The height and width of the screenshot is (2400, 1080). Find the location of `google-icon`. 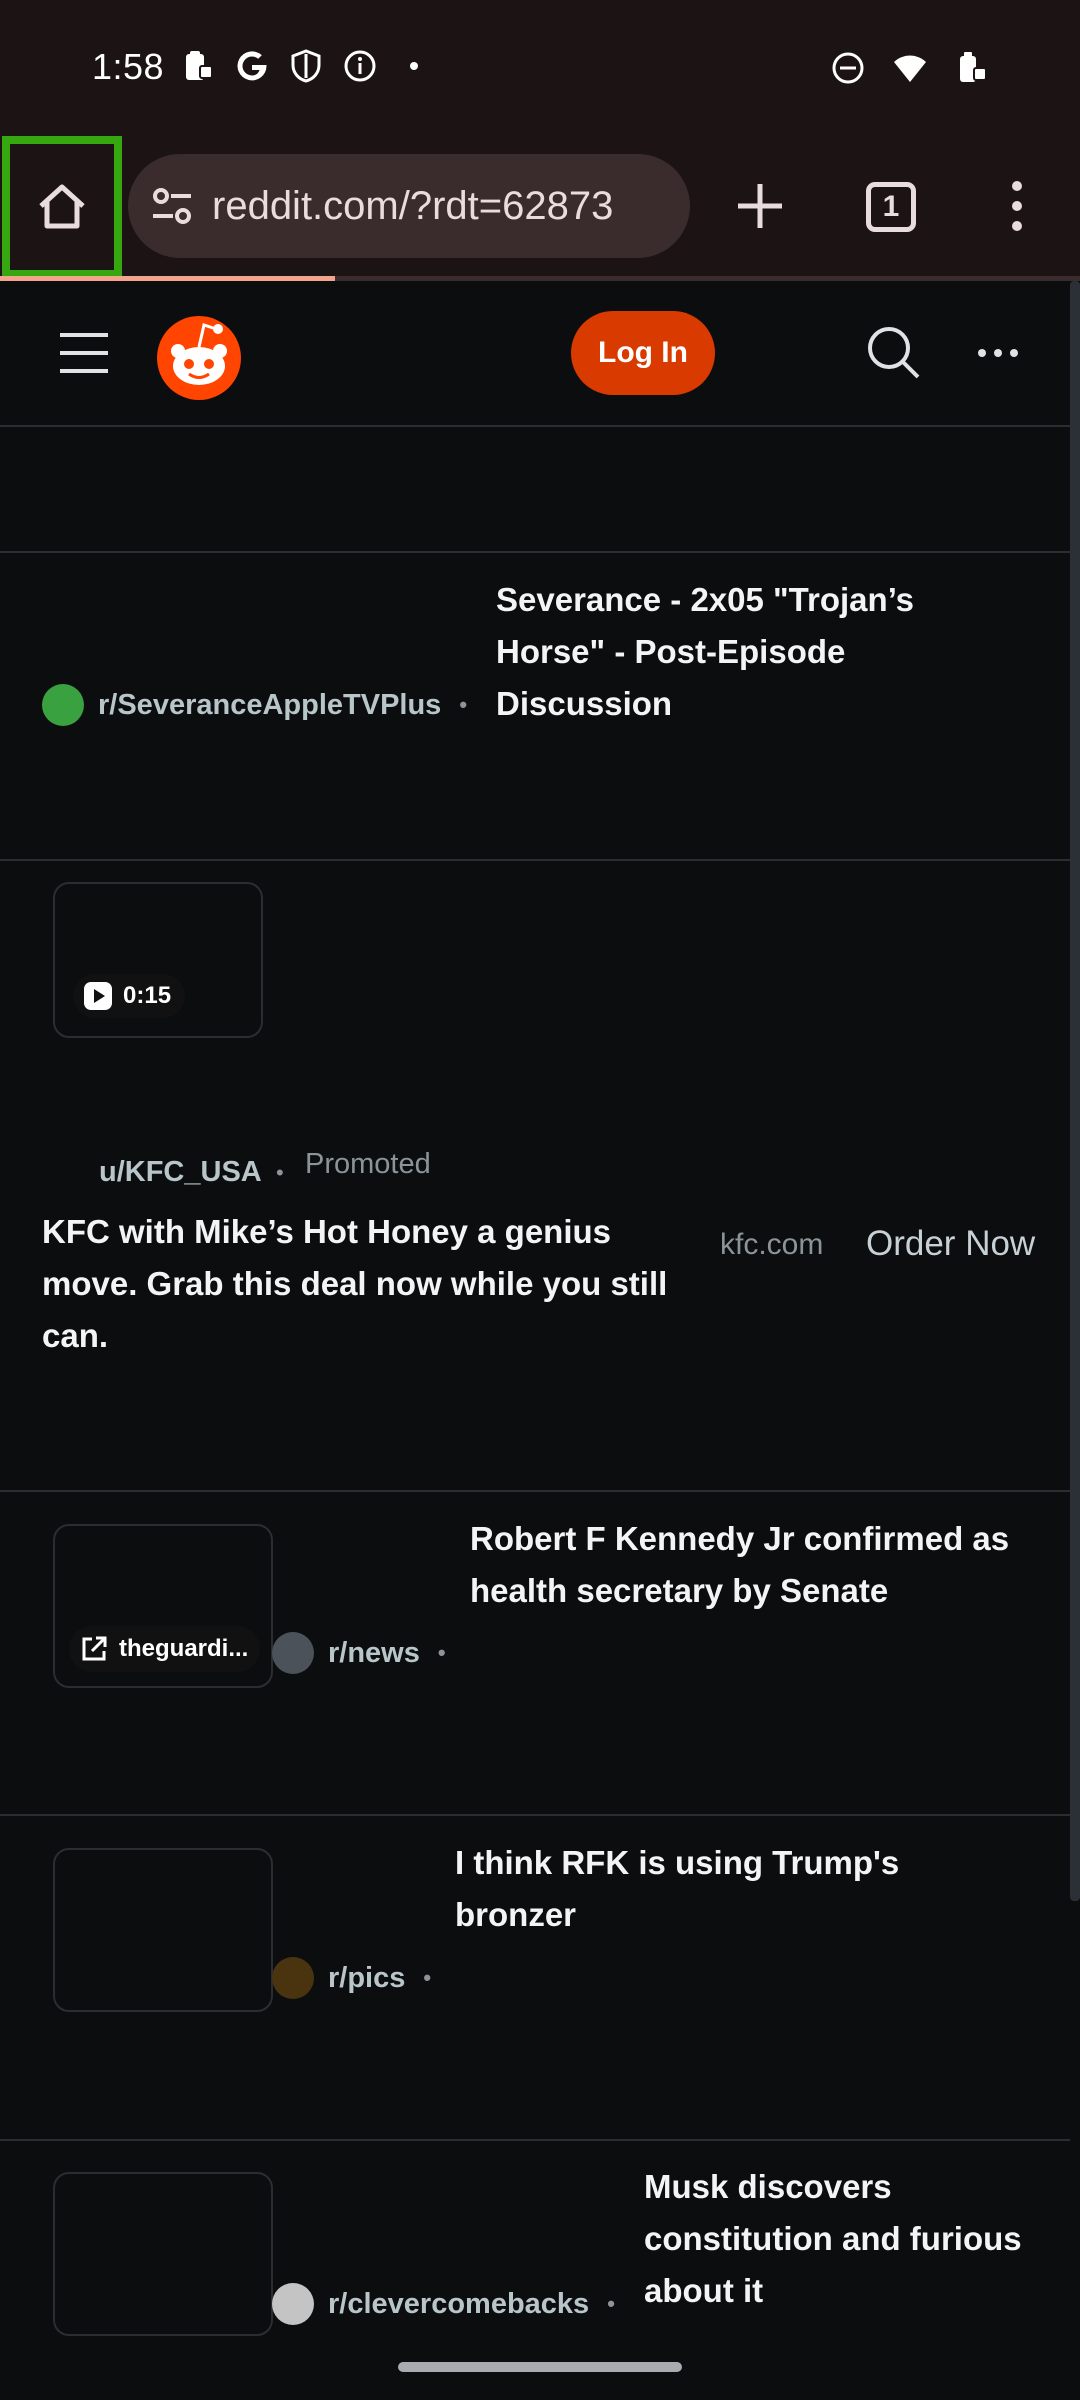

google-icon is located at coordinates (252, 66).